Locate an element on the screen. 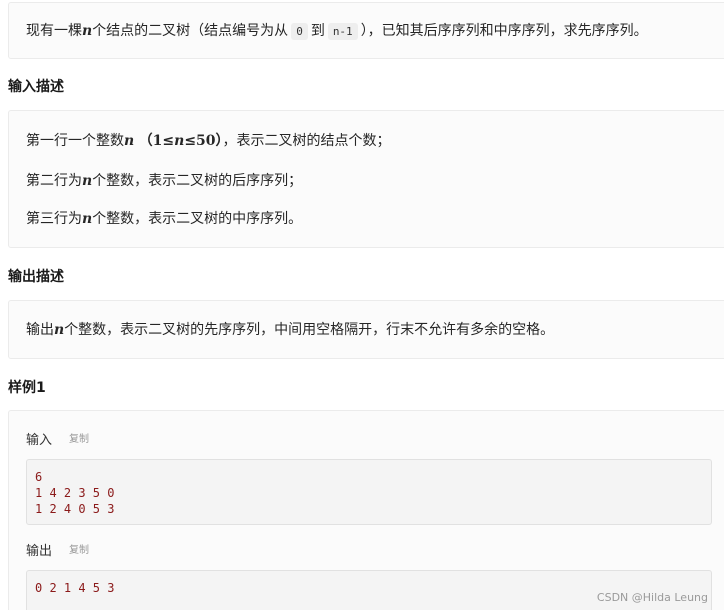 Image resolution: width=724 pixels, height=610 pixels. input-line-2: 第二行为n个整数，表示二叉树的后序序列； is located at coordinates (164, 181).